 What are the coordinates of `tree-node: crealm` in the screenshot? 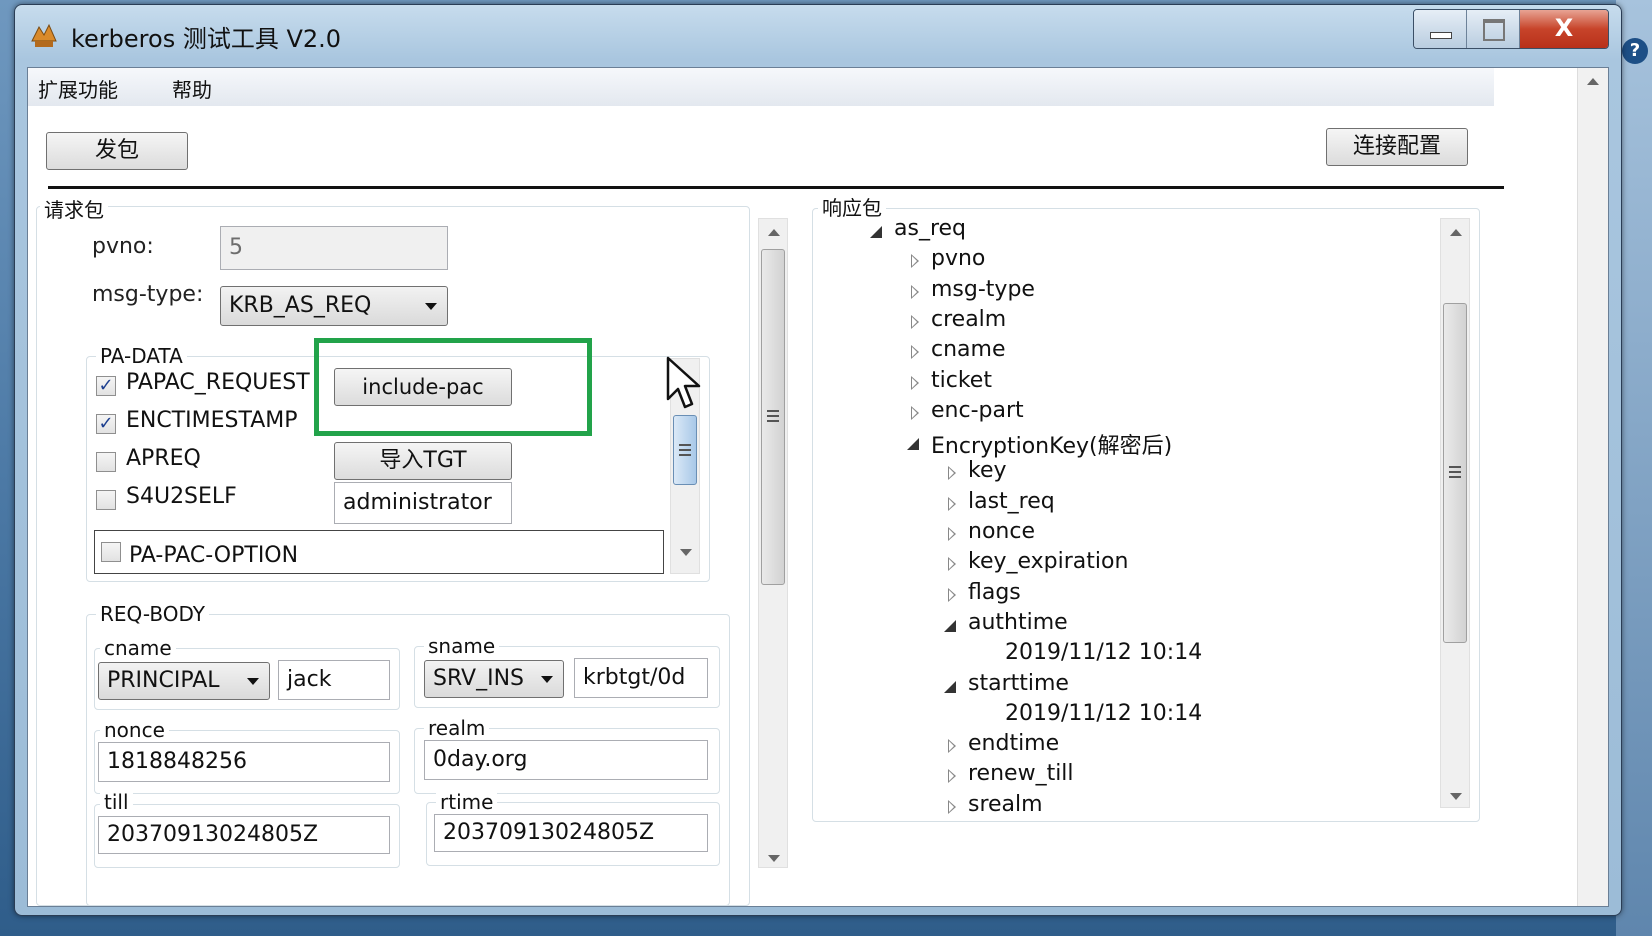 It's located at (968, 319).